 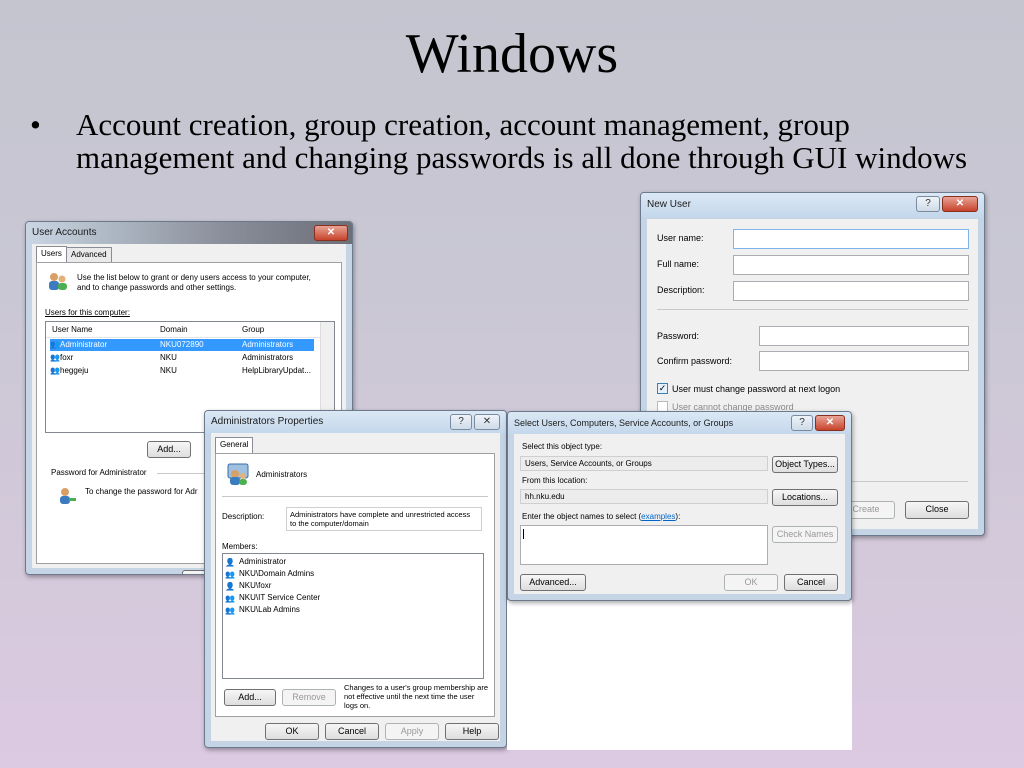 I want to click on window-title: Administrators Properties, so click(x=267, y=421).